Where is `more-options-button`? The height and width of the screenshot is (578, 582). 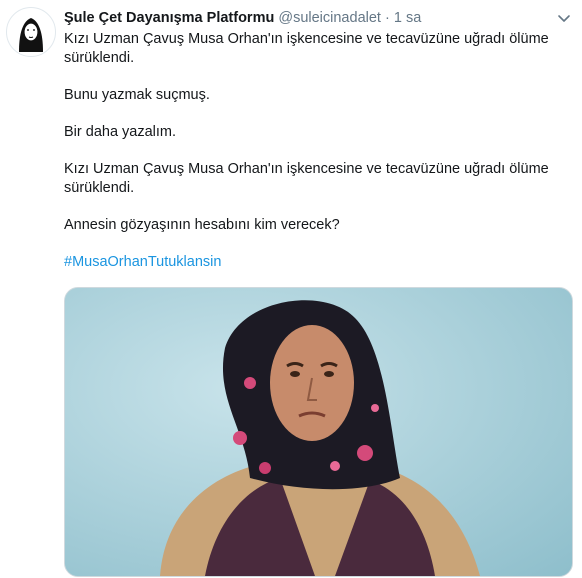
more-options-button is located at coordinates (564, 18).